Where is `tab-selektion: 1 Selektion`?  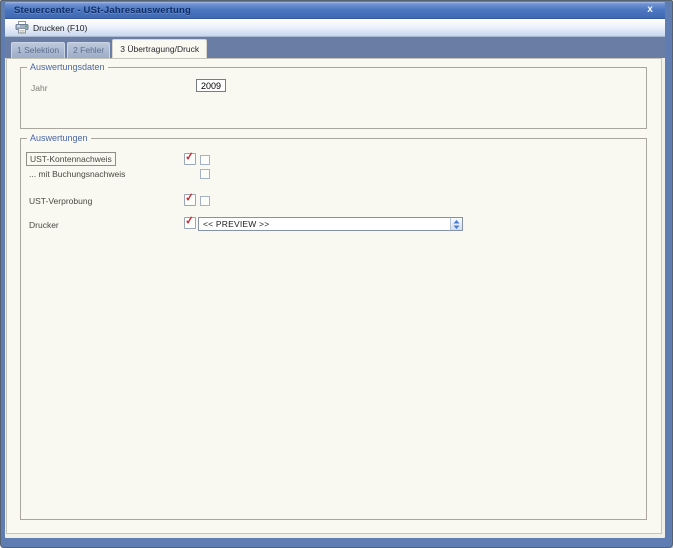 tab-selektion: 1 Selektion is located at coordinates (38, 50).